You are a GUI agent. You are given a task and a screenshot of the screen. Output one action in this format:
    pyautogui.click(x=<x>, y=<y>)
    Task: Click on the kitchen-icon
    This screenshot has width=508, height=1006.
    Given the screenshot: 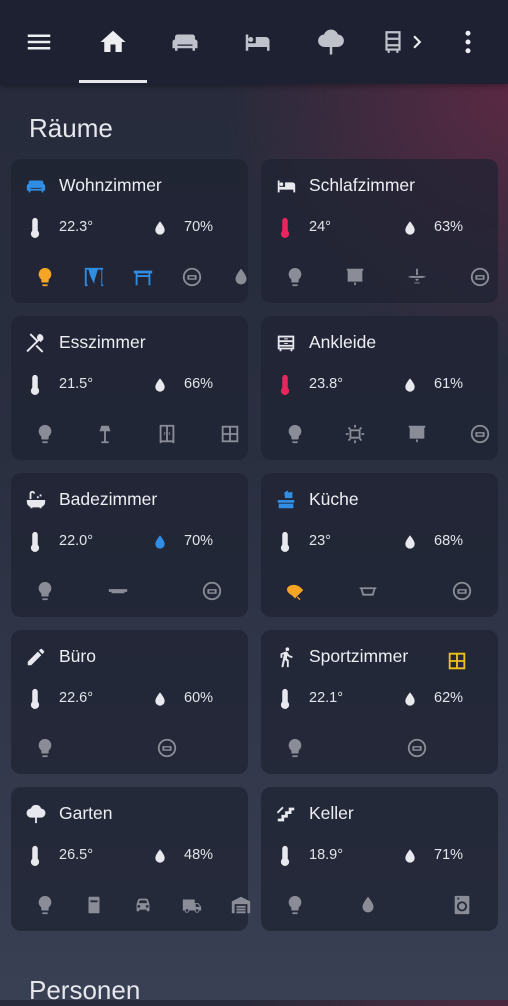 What is the action you would take?
    pyautogui.click(x=286, y=500)
    